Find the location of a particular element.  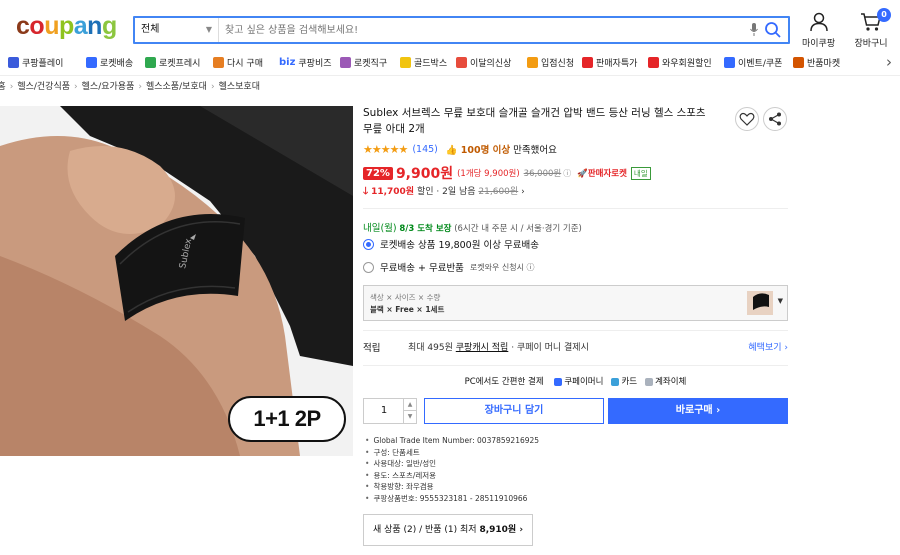

menu-item-label: 로켓직구 is located at coordinates (371, 64).